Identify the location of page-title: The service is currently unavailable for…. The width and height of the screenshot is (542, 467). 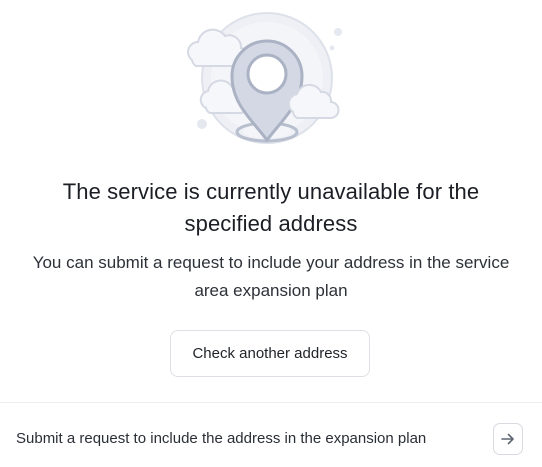
(271, 207).